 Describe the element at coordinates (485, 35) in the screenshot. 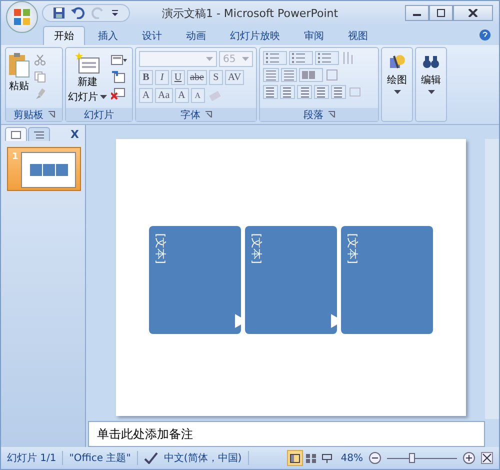

I see `help-icon` at that location.